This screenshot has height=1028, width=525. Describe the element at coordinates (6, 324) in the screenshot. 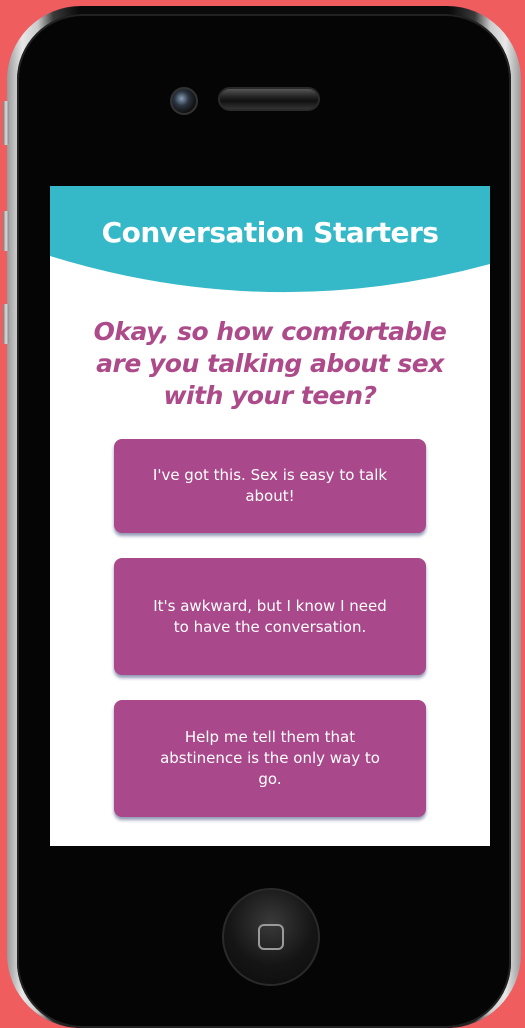

I see `side-button-volume-down` at that location.